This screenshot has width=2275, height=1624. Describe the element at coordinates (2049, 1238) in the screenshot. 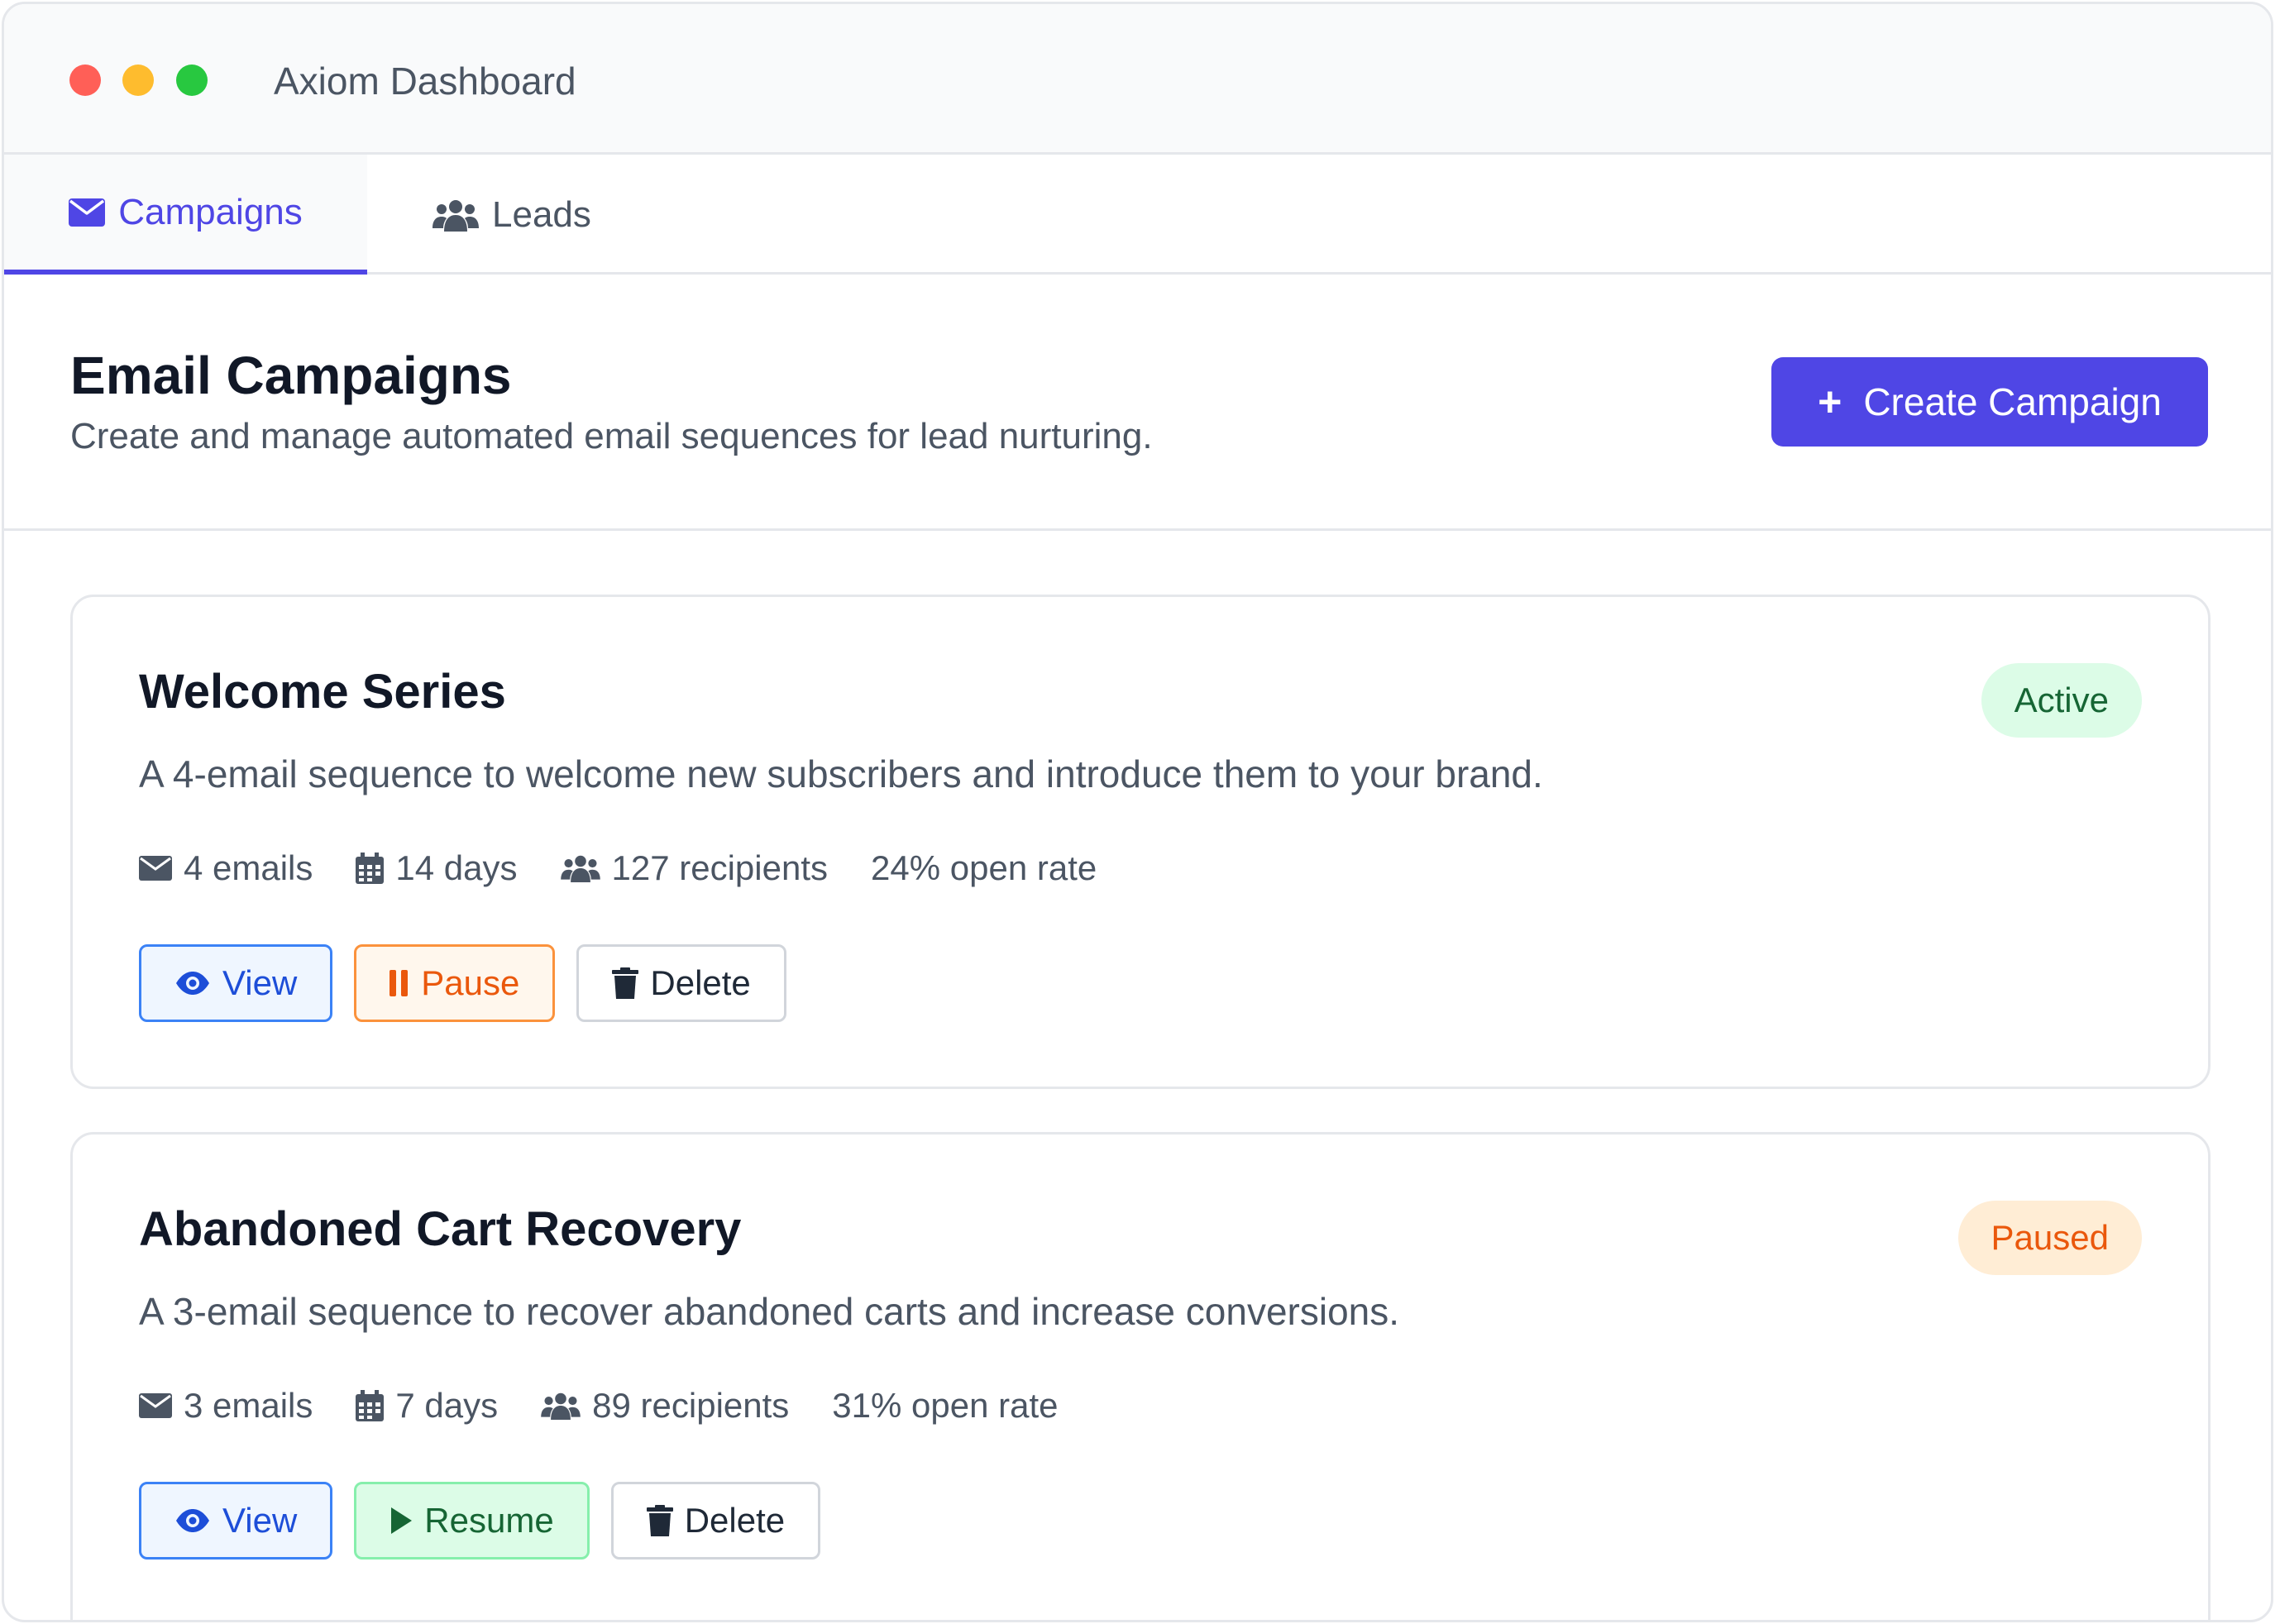

I see `status-badge: Paused` at that location.